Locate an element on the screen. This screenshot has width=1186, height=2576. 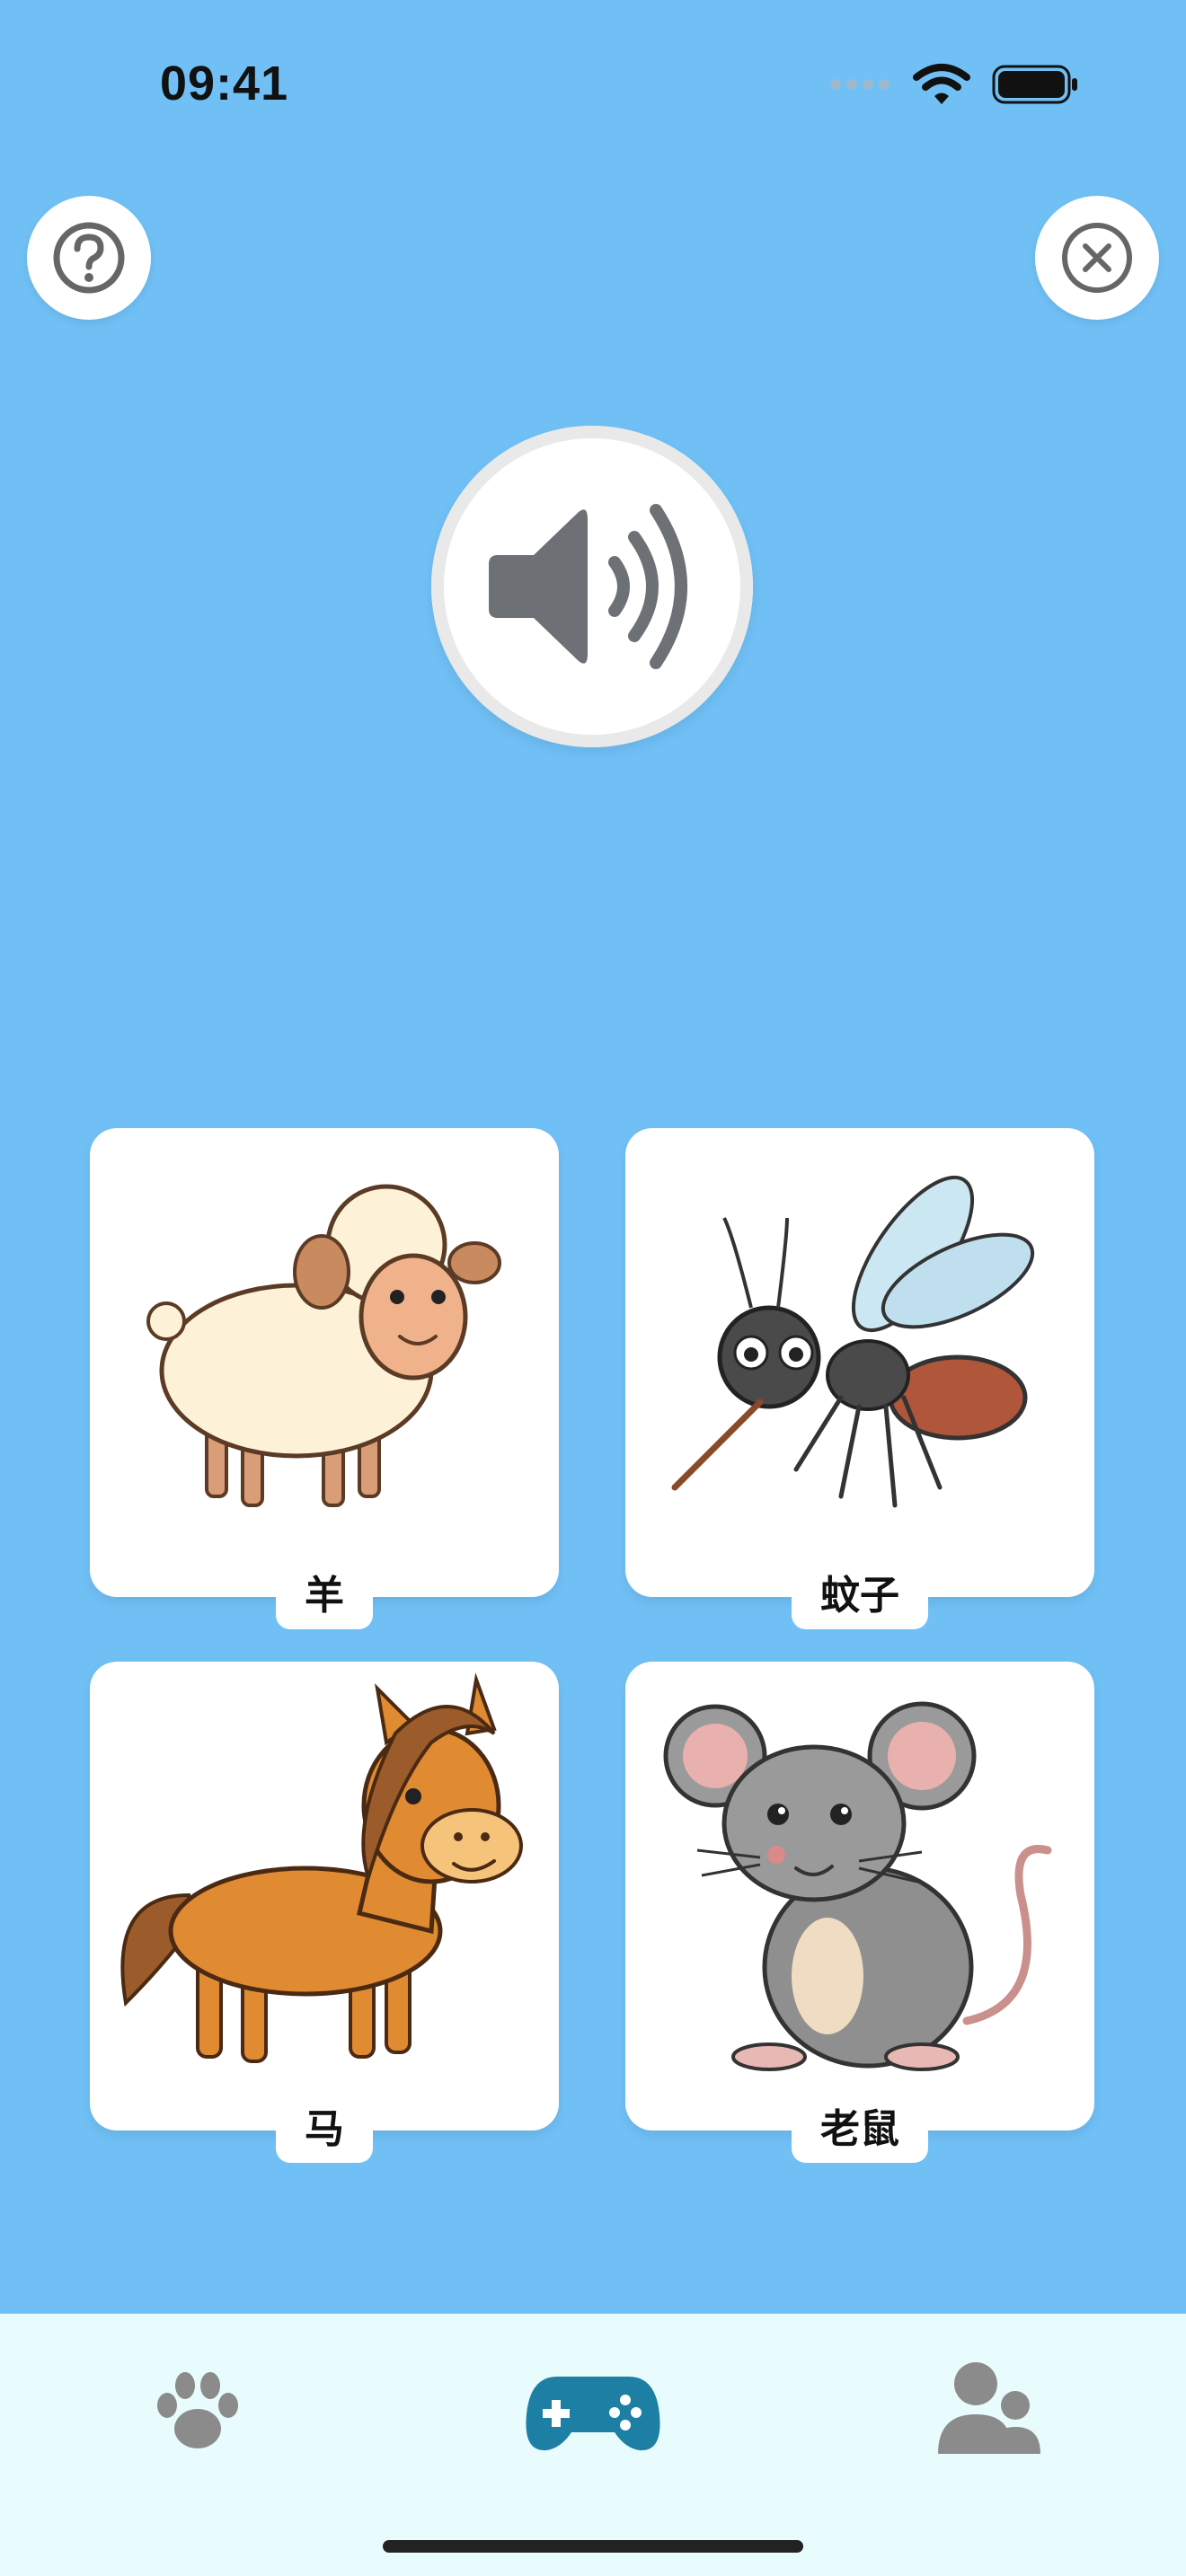
question-circle-icon is located at coordinates (89, 258).